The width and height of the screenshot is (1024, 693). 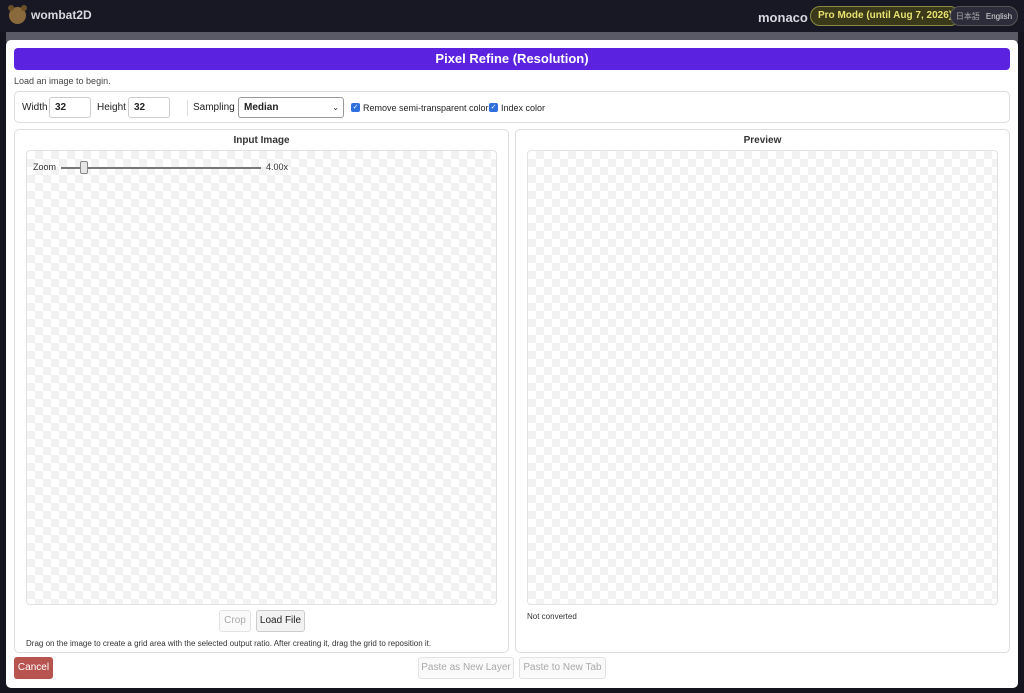 I want to click on preview-status: Not converted, so click(x=552, y=616).